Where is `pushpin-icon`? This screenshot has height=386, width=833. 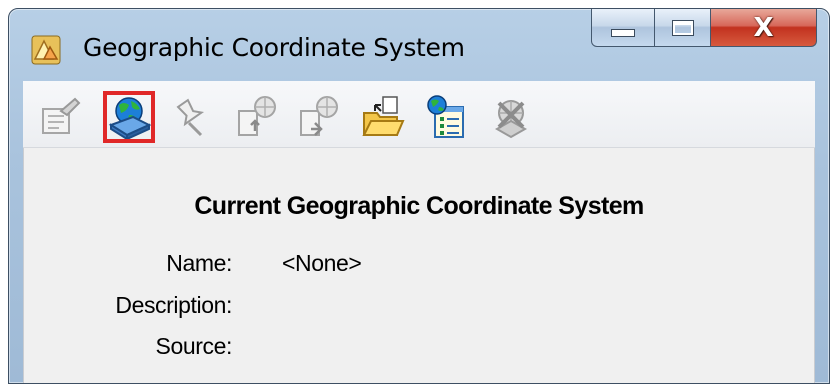
pushpin-icon is located at coordinates (190, 117).